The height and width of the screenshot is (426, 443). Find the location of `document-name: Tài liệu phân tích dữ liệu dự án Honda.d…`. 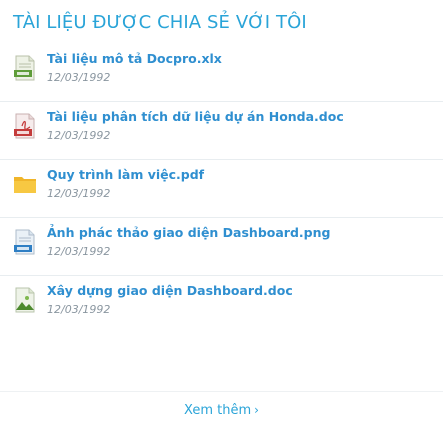

document-name: Tài liệu phân tích dữ liệu dự án Honda.d… is located at coordinates (195, 116).